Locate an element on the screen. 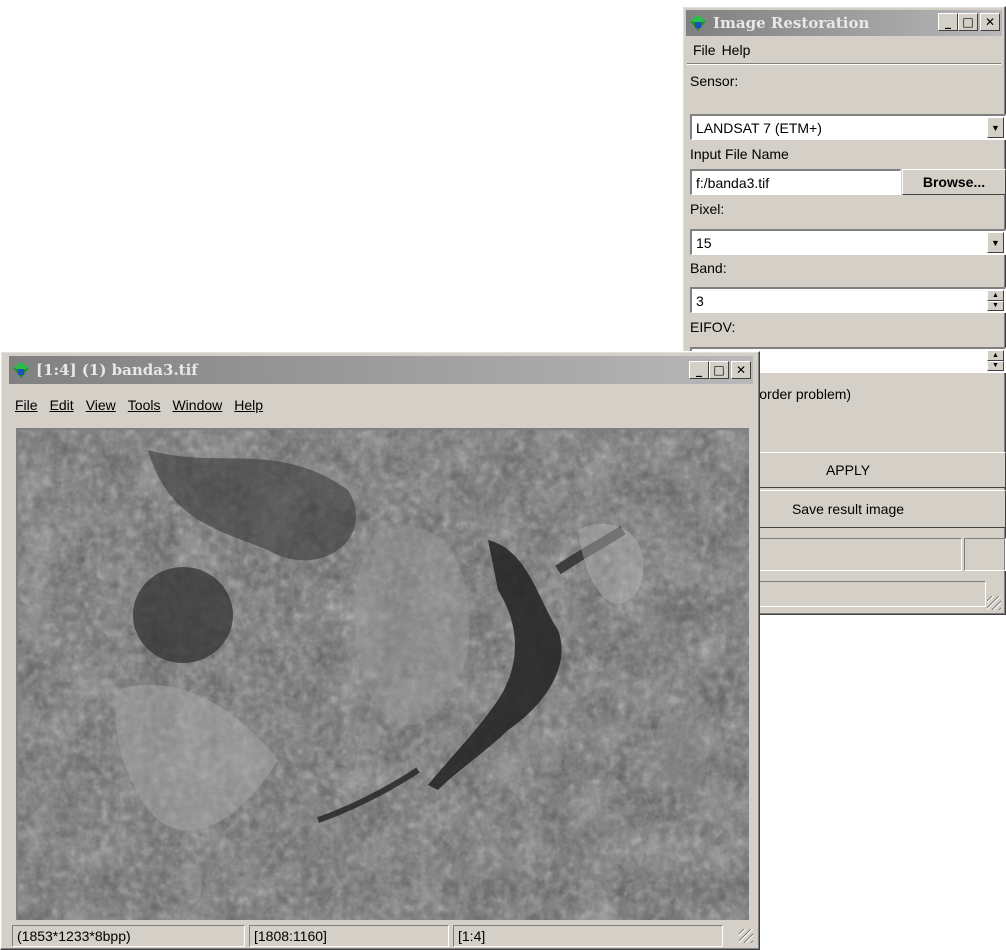  restoration-title: Image Restoration is located at coordinates (791, 23).